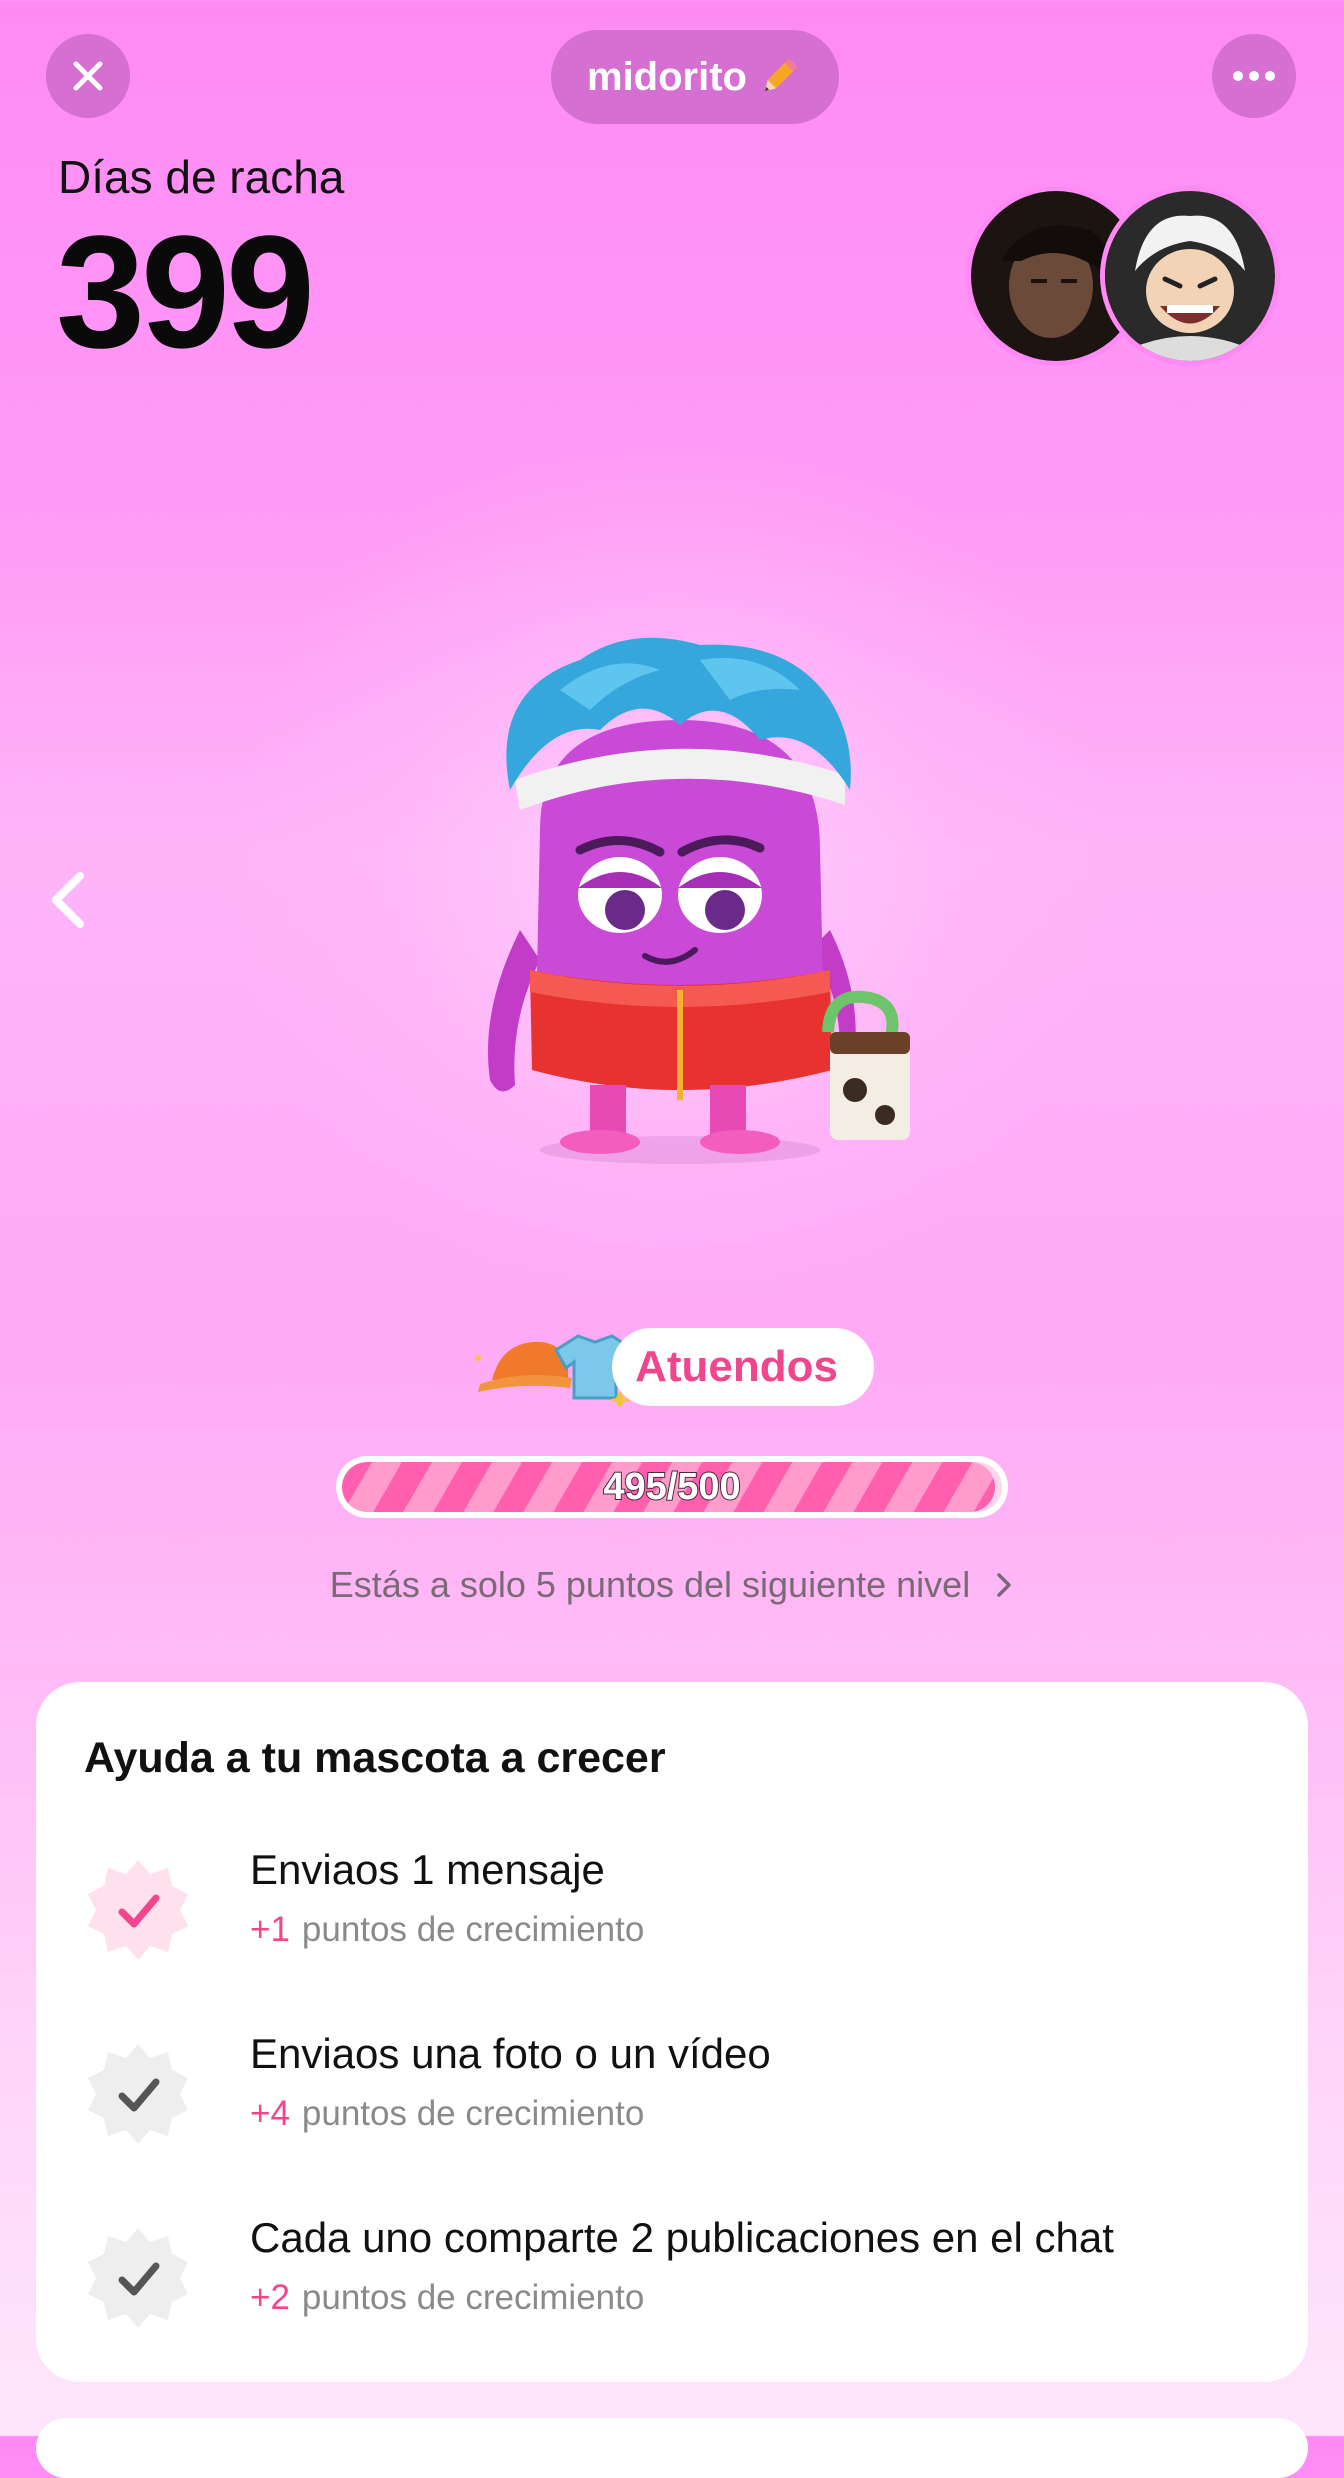 The height and width of the screenshot is (2478, 1344). What do you see at coordinates (270, 2297) in the screenshot?
I see `task-points-value: +2` at bounding box center [270, 2297].